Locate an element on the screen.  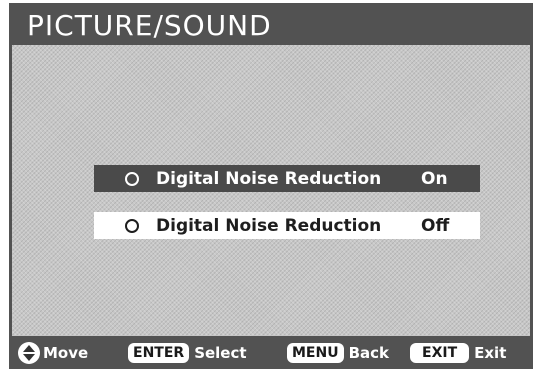
key-guide: Move ENTER Select MENU Back EXIT Exit is located at coordinates (271, 352).